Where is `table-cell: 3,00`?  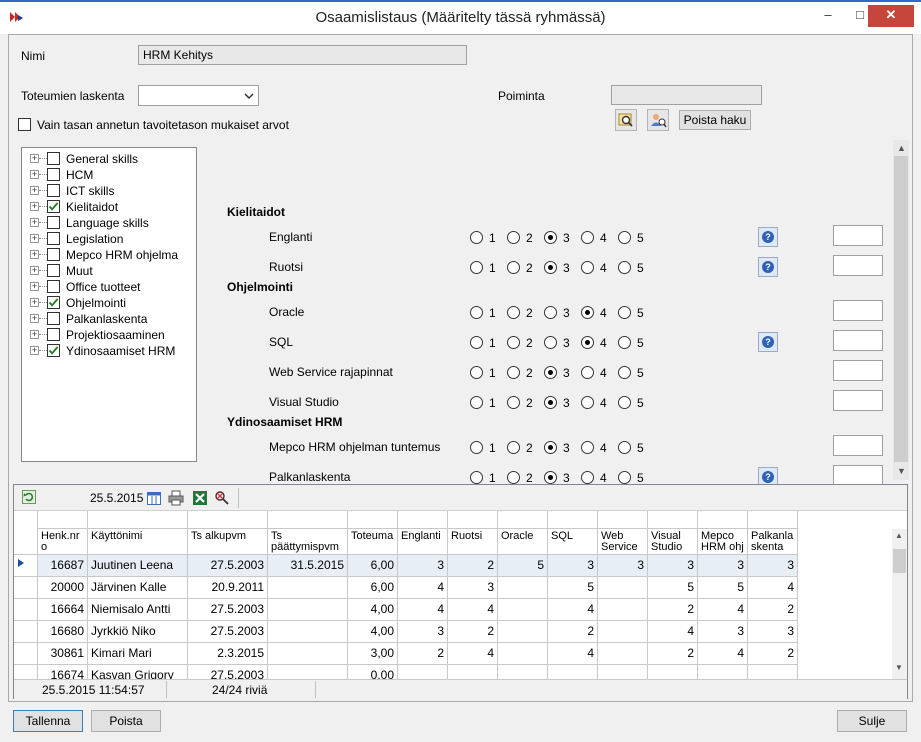 table-cell: 3,00 is located at coordinates (373, 654).